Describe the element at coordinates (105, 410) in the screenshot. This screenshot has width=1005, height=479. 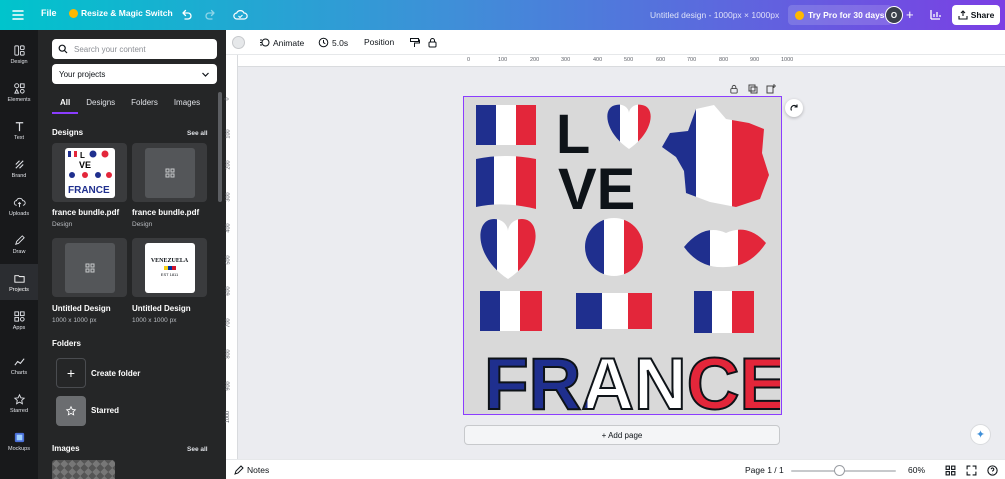
I see `starred-folder-label: Starred` at that location.